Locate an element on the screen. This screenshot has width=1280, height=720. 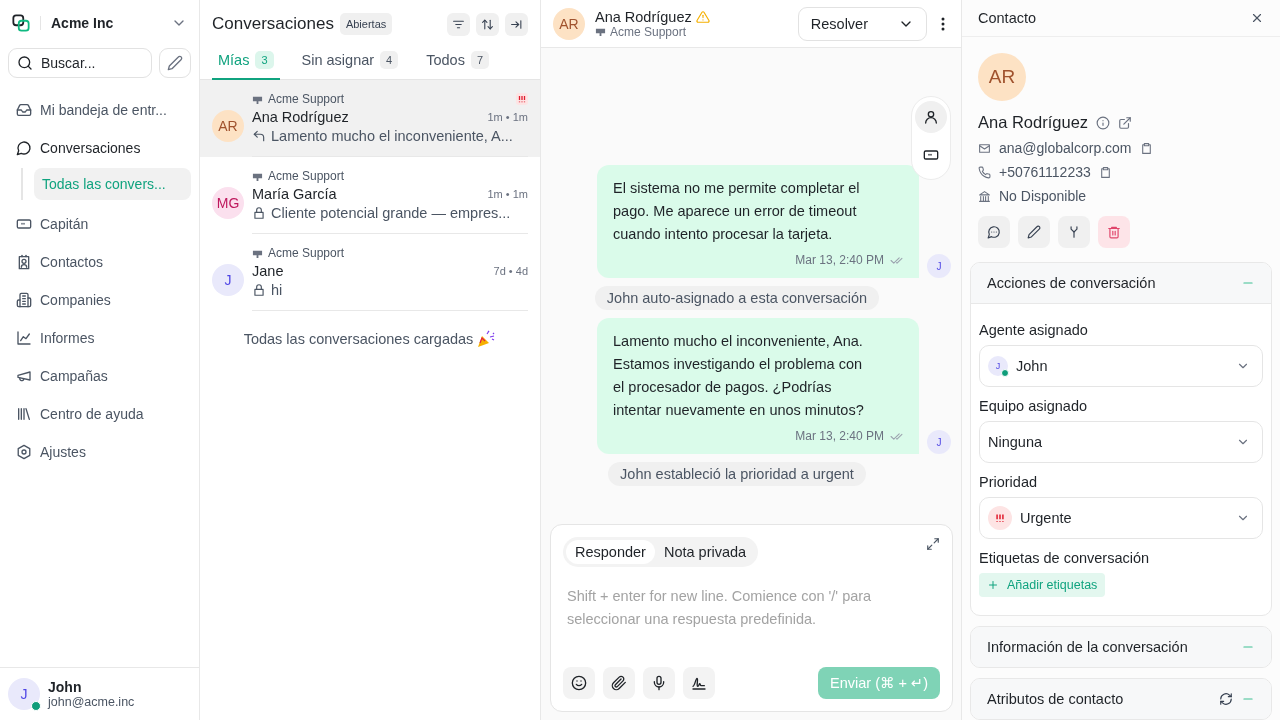
sidebar-item: Contactos is located at coordinates (99, 262).